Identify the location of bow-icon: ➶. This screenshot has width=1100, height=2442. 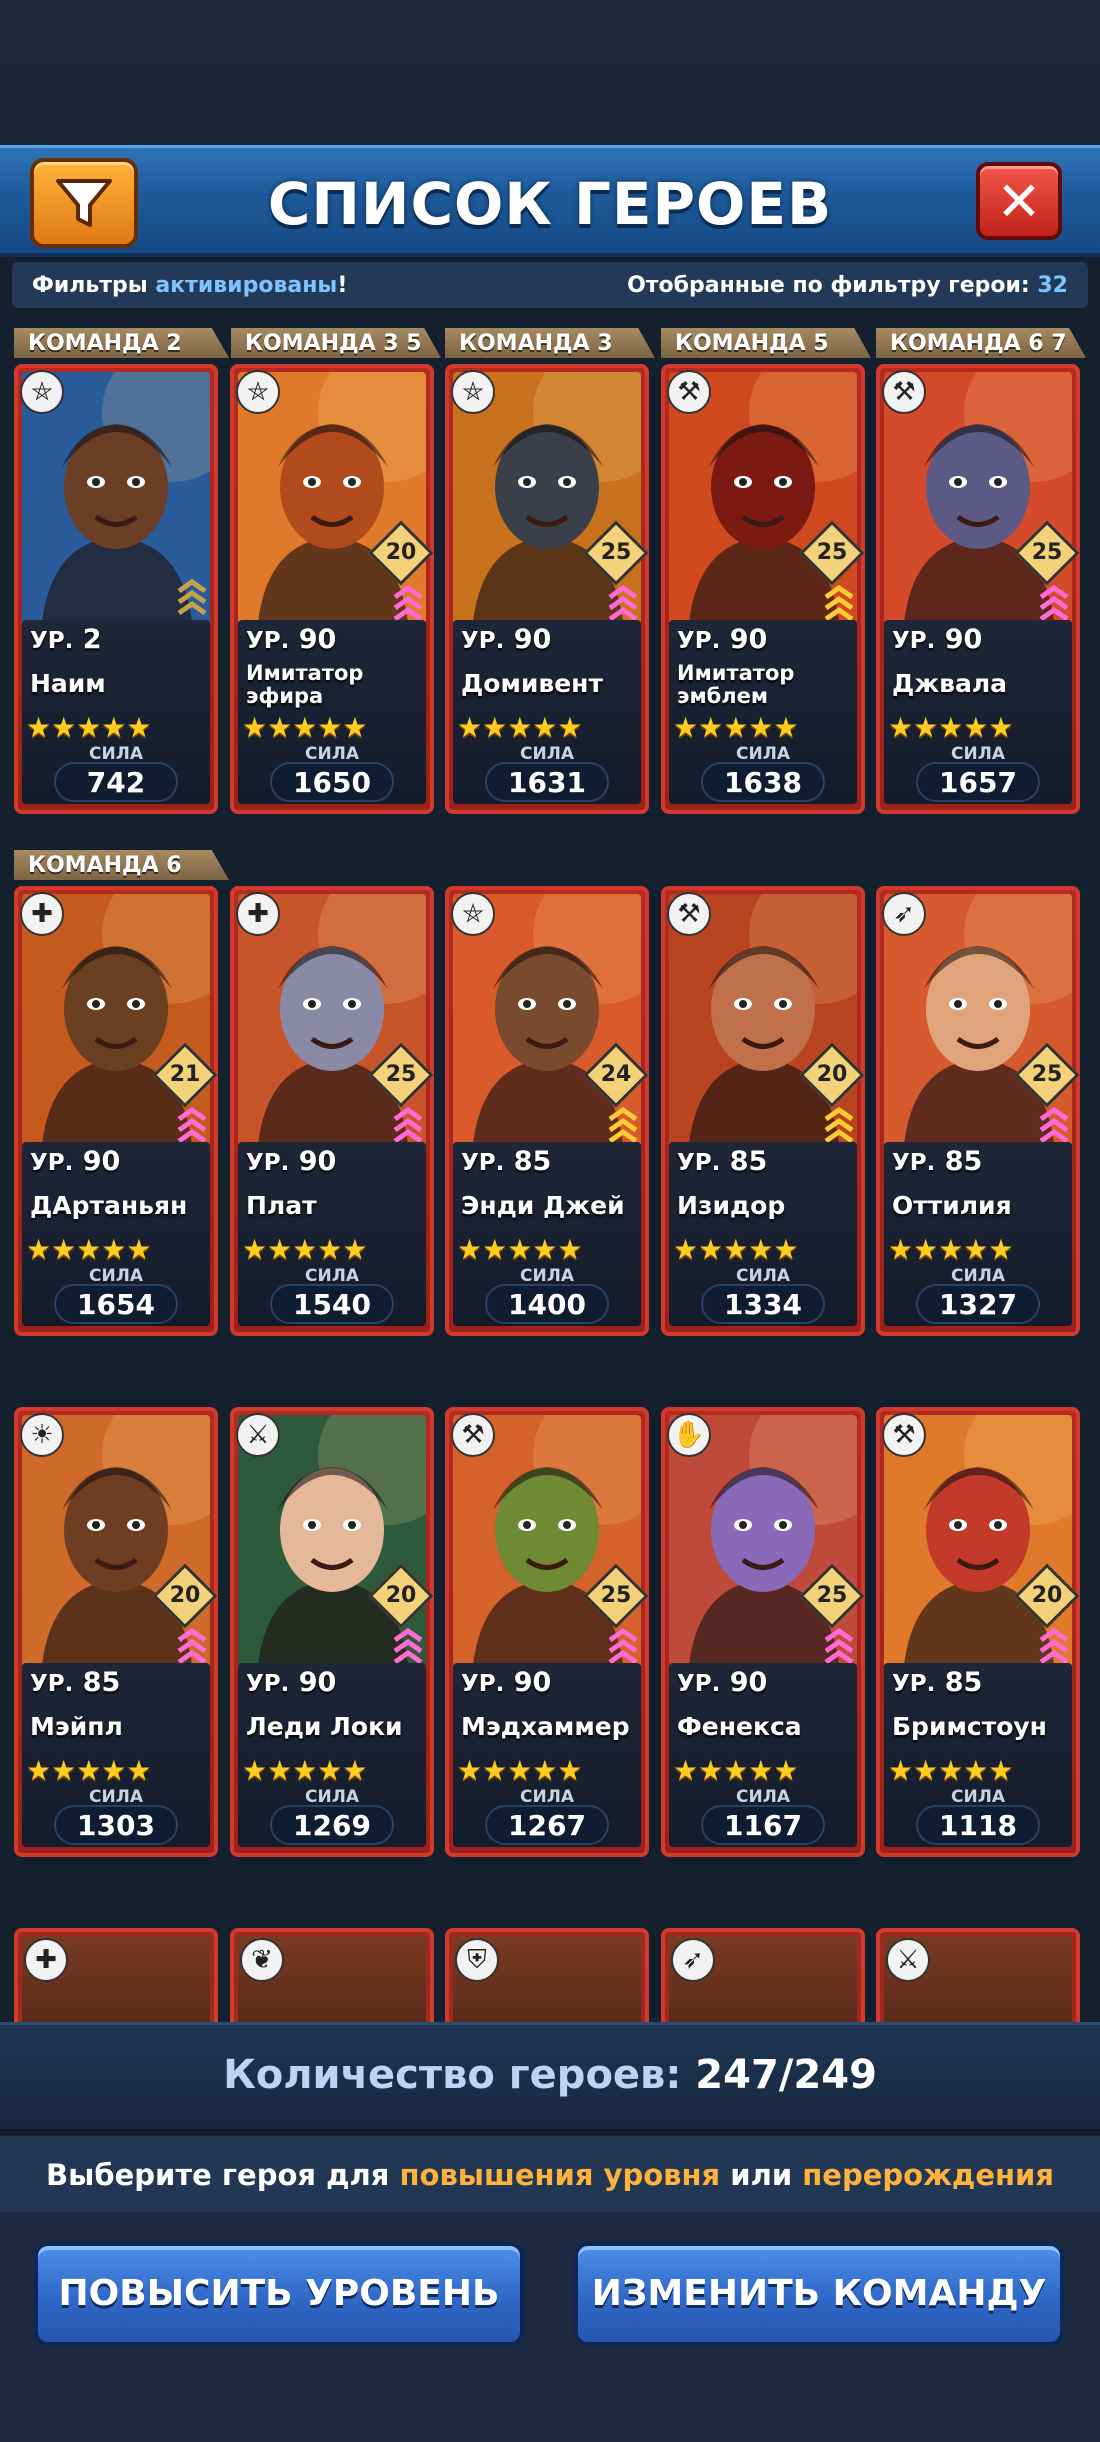
(904, 914).